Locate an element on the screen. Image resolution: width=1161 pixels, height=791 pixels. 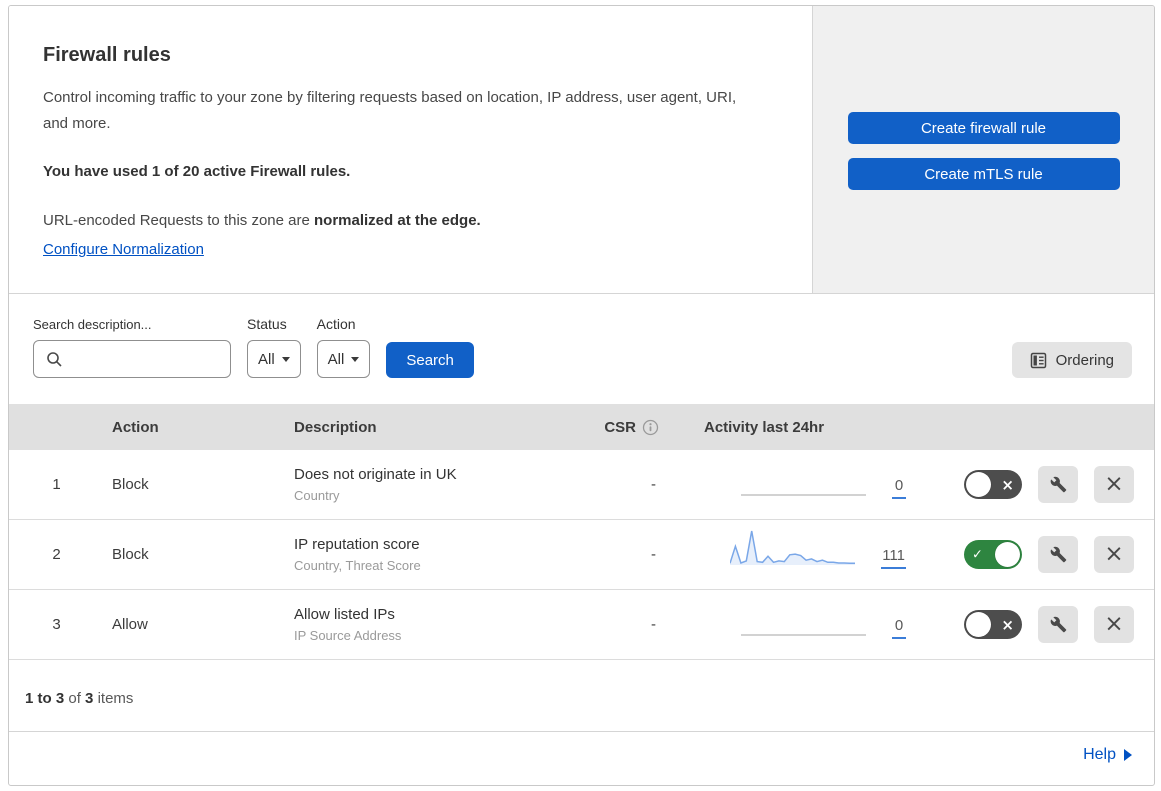
caret-right-icon is located at coordinates (1128, 755).